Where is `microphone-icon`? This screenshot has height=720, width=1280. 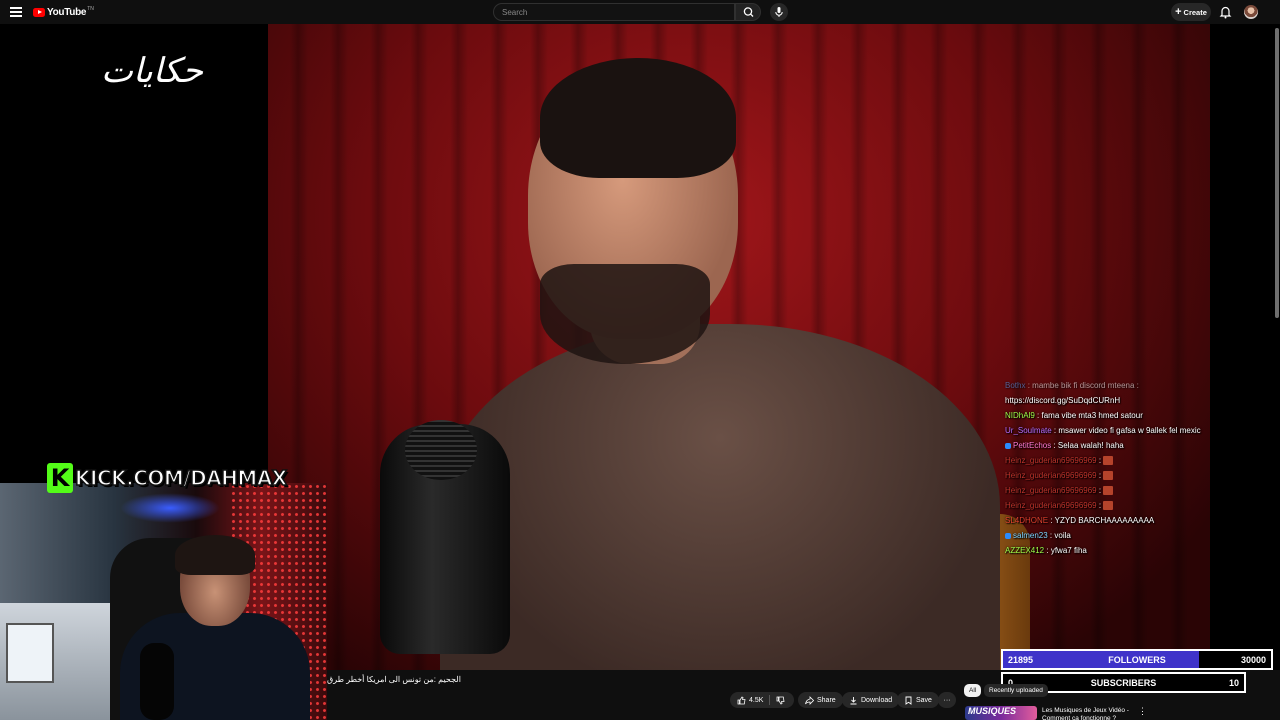
microphone-icon is located at coordinates (779, 12).